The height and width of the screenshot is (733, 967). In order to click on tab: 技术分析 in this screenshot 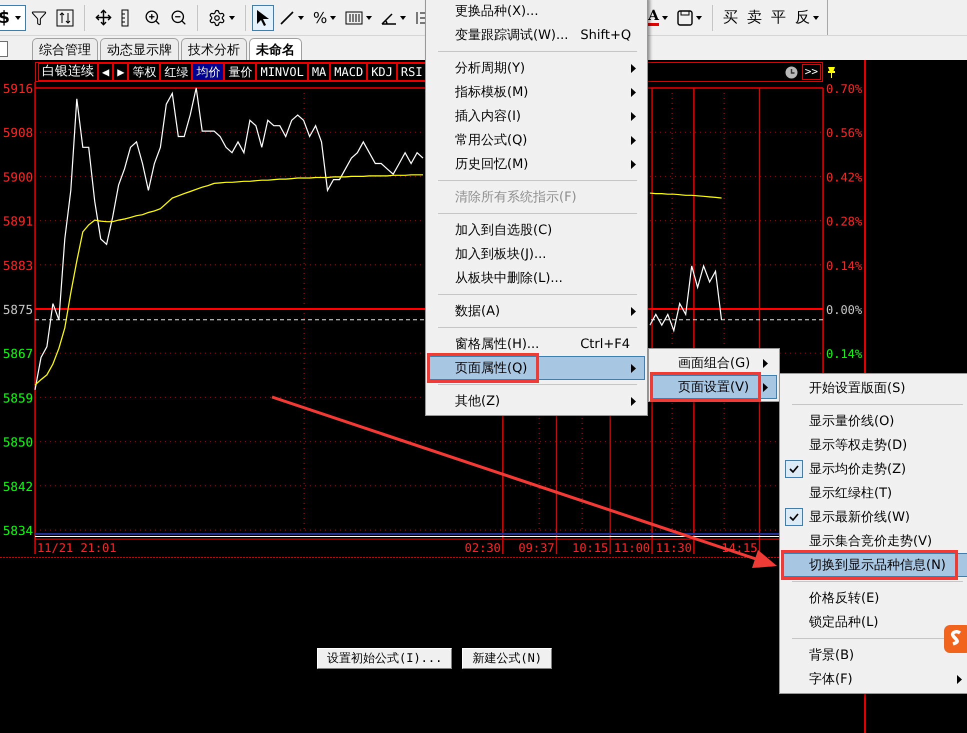, I will do `click(214, 49)`.